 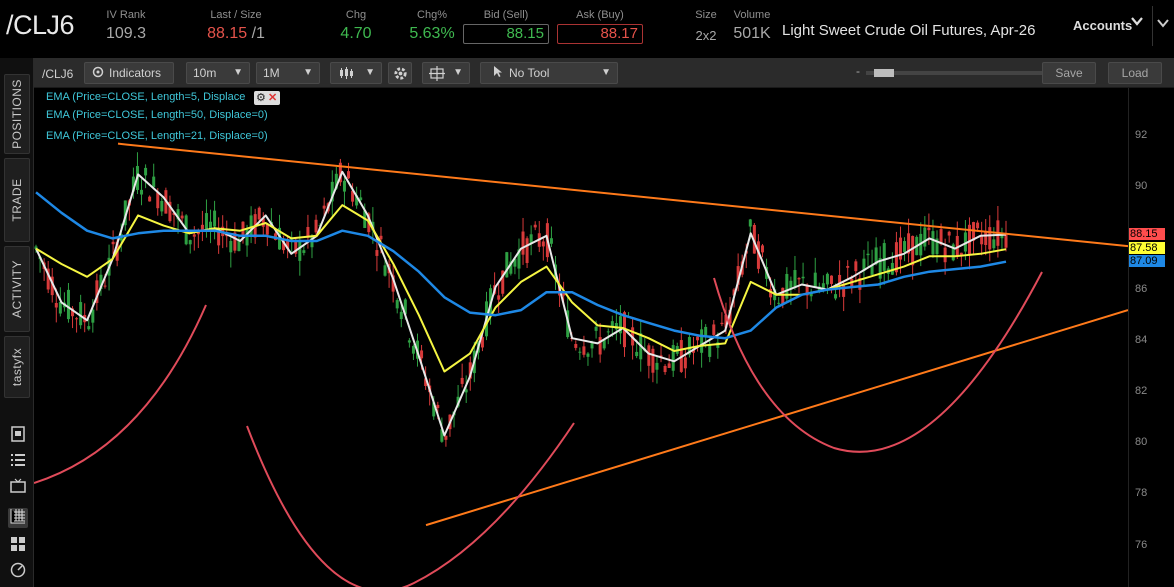 I want to click on load-button: Load, so click(x=1135, y=73).